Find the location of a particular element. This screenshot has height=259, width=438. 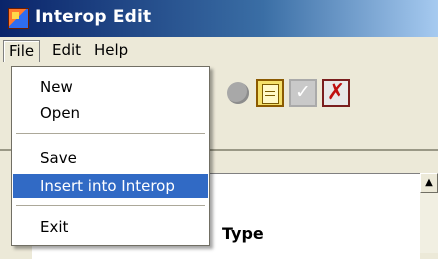

scroll-up-arrow-icon: ▲ is located at coordinates (429, 183).